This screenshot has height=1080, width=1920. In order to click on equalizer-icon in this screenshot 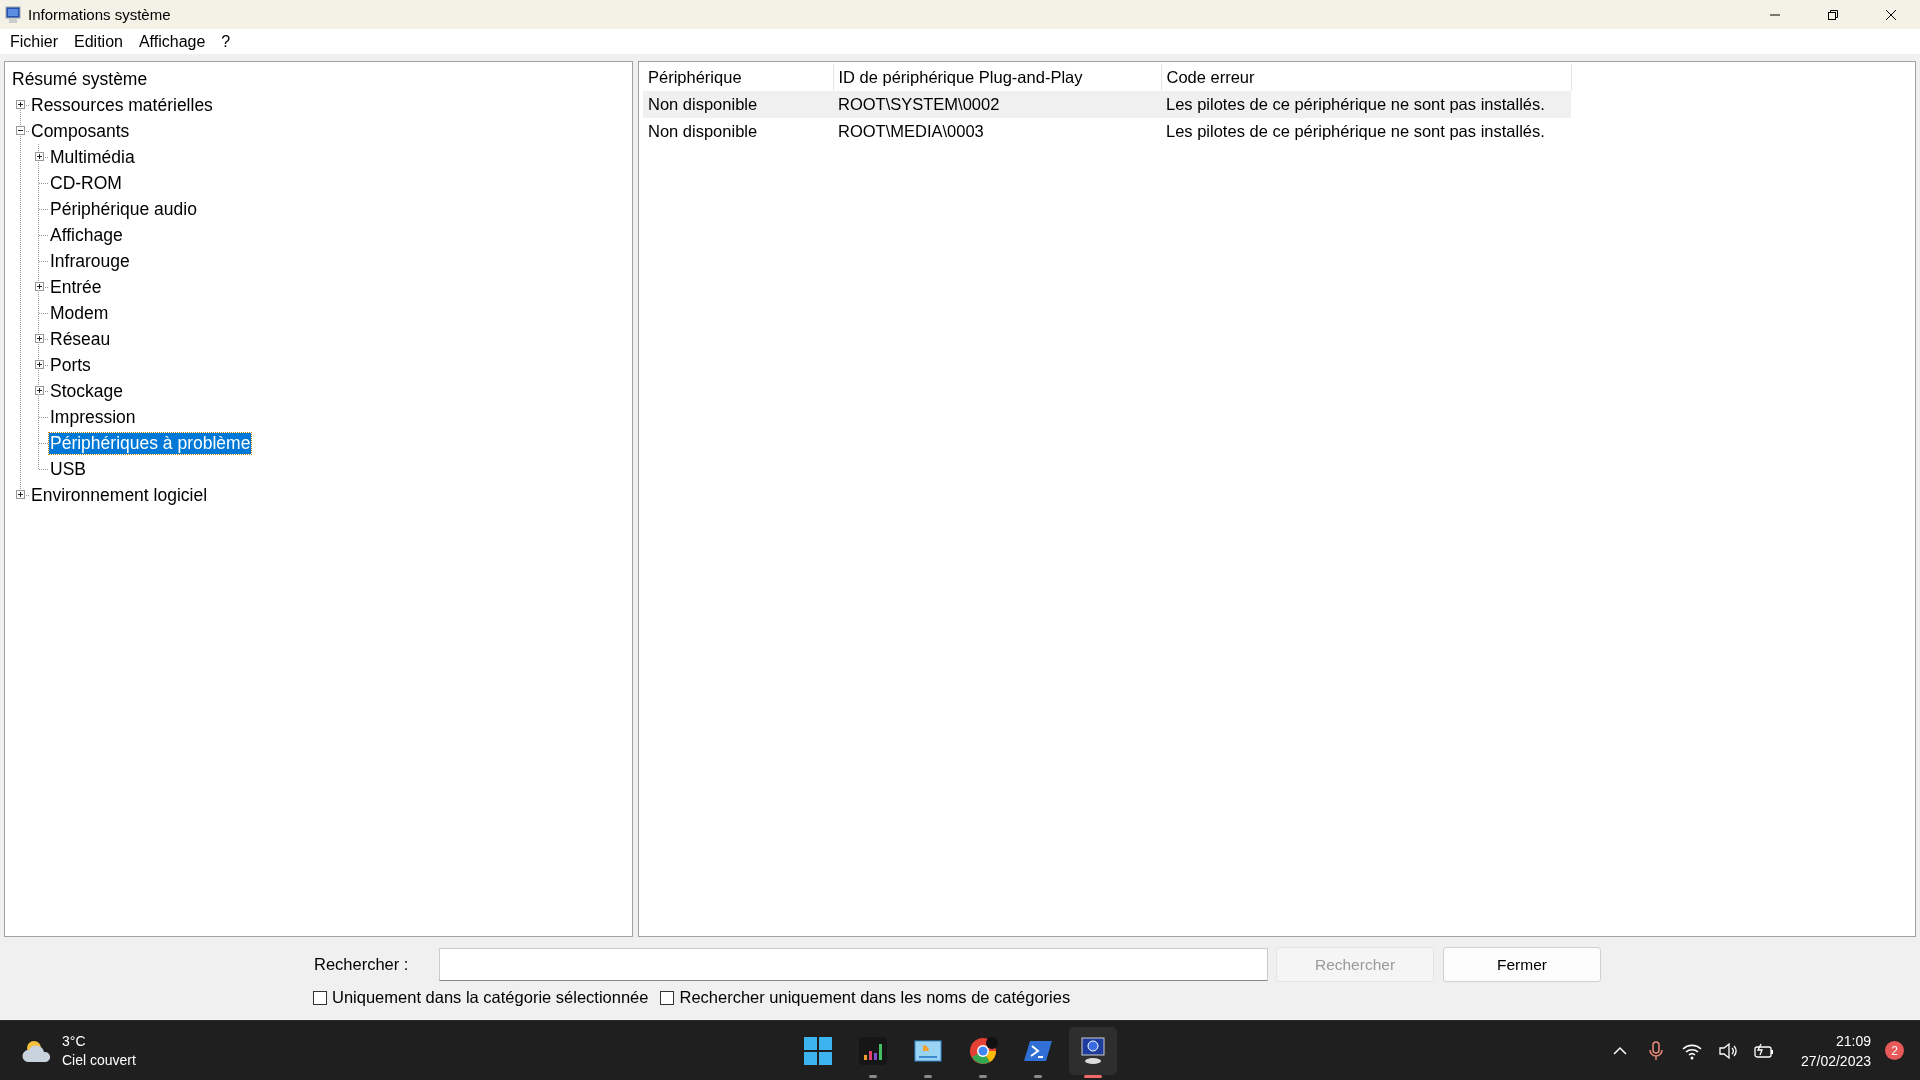, I will do `click(873, 1051)`.